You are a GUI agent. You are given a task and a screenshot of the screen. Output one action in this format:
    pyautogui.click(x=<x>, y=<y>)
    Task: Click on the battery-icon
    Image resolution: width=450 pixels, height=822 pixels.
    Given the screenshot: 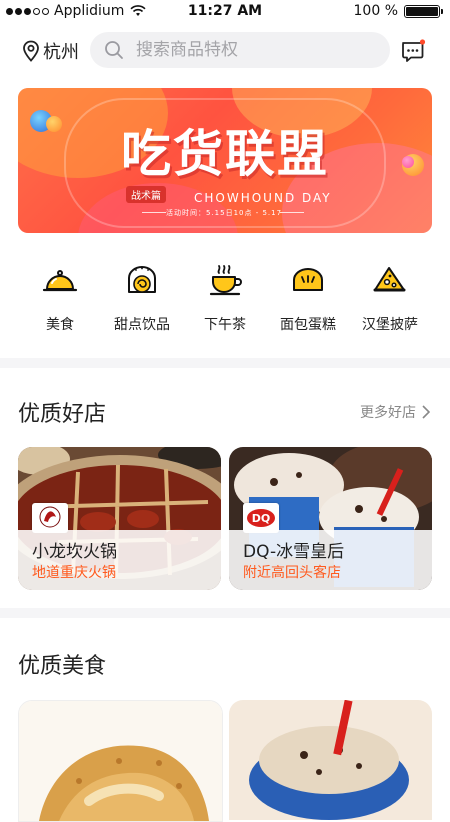 What is the action you would take?
    pyautogui.click(x=423, y=11)
    